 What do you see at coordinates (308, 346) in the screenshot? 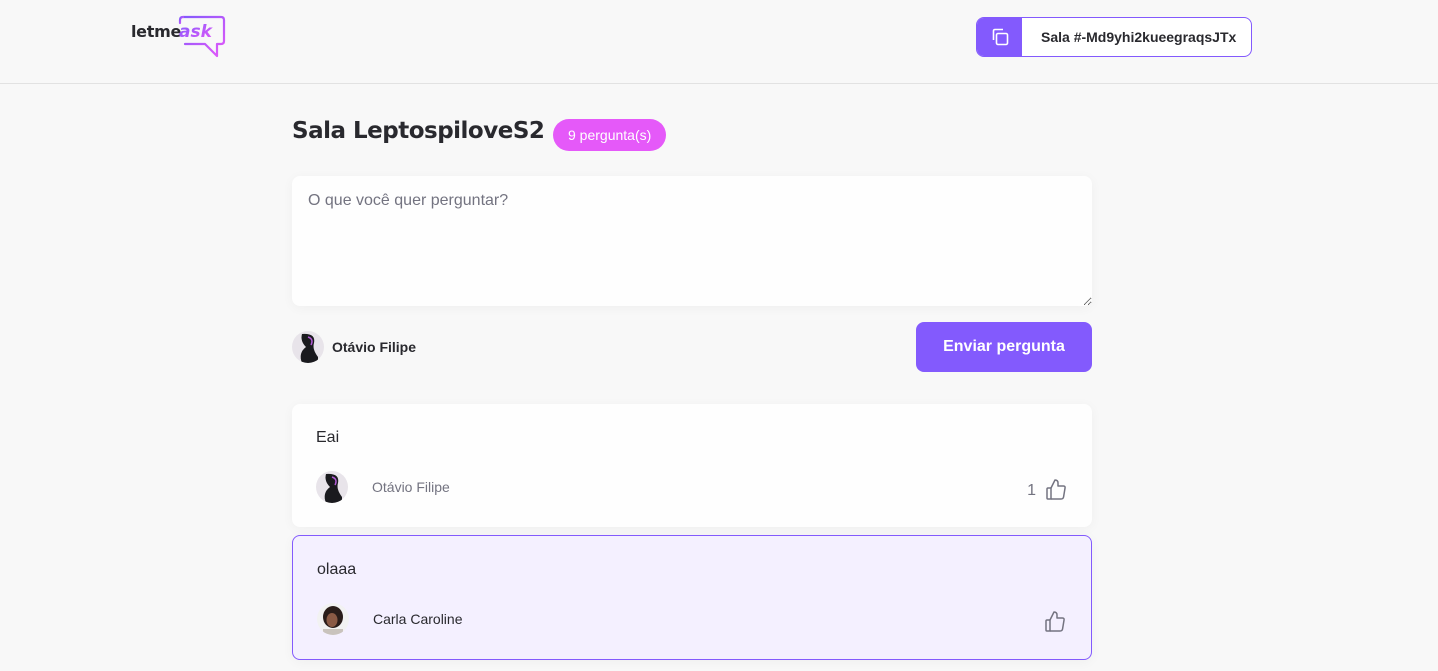
I see `user-avatar` at bounding box center [308, 346].